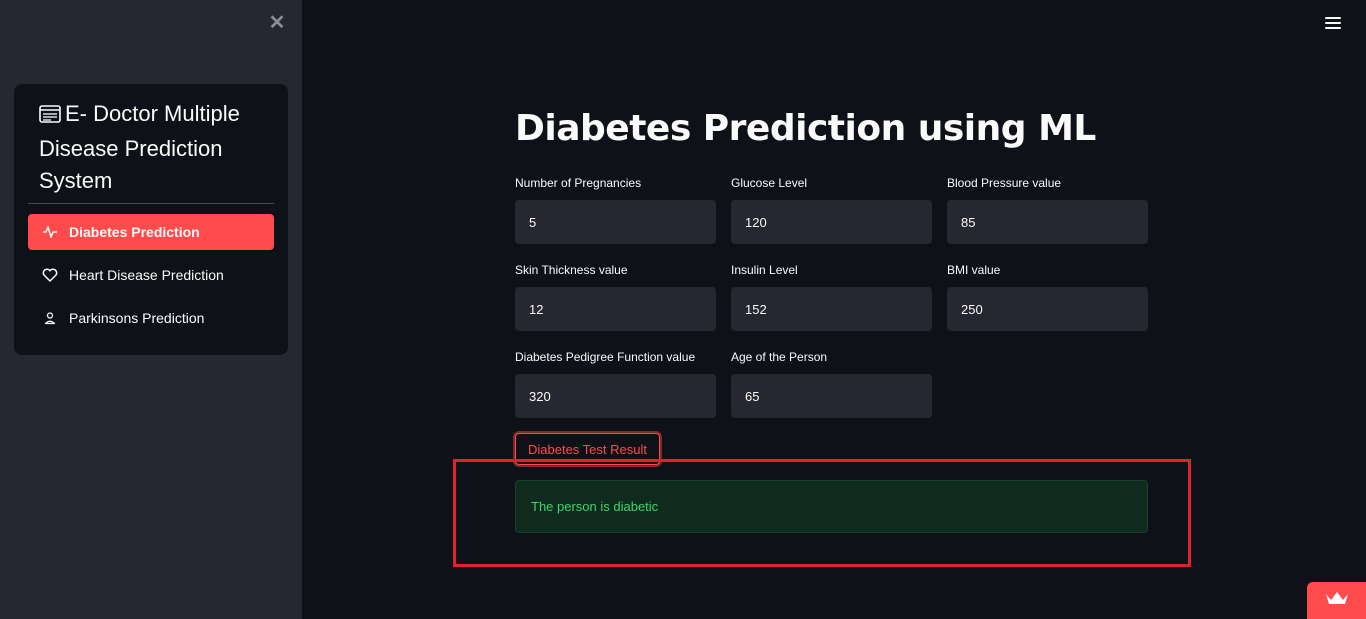  I want to click on skin-thickness-input, so click(615, 309).